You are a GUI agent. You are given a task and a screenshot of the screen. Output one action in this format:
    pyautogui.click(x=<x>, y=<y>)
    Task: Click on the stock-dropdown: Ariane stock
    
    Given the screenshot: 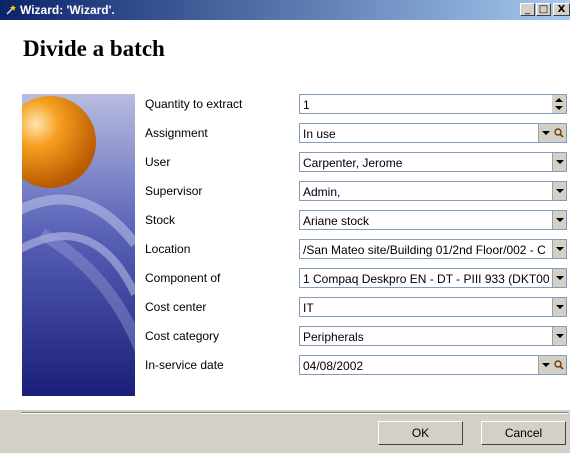 What is the action you would take?
    pyautogui.click(x=433, y=220)
    